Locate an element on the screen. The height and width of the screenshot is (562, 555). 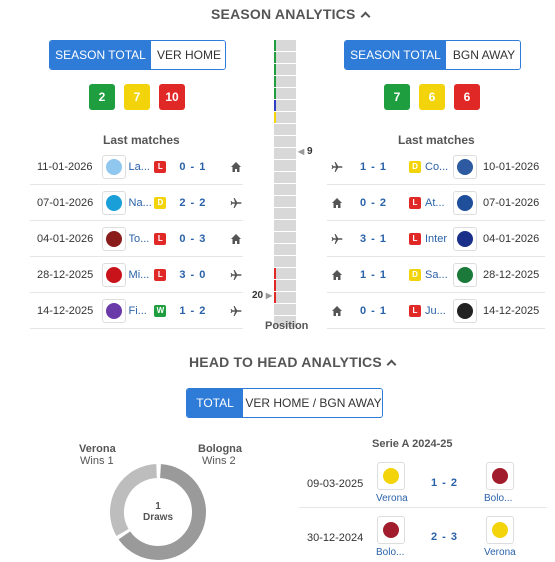
tab-season-total-left: SEASON TOTAL is located at coordinates (100, 55).